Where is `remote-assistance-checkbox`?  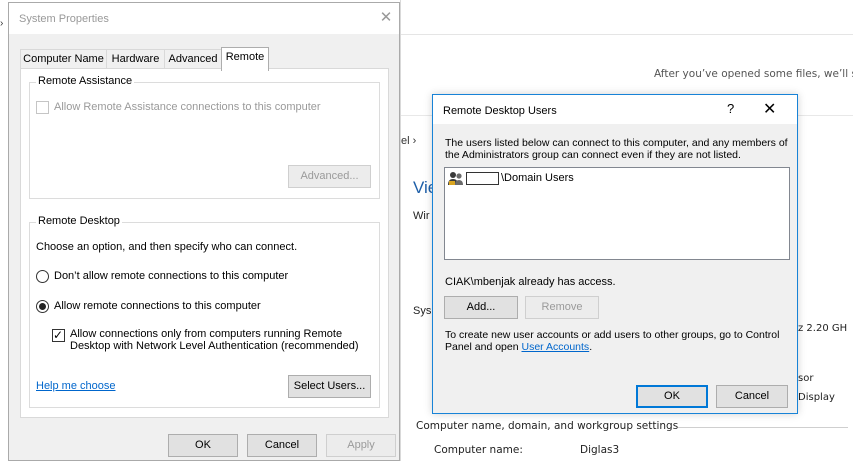 remote-assistance-checkbox is located at coordinates (42, 107).